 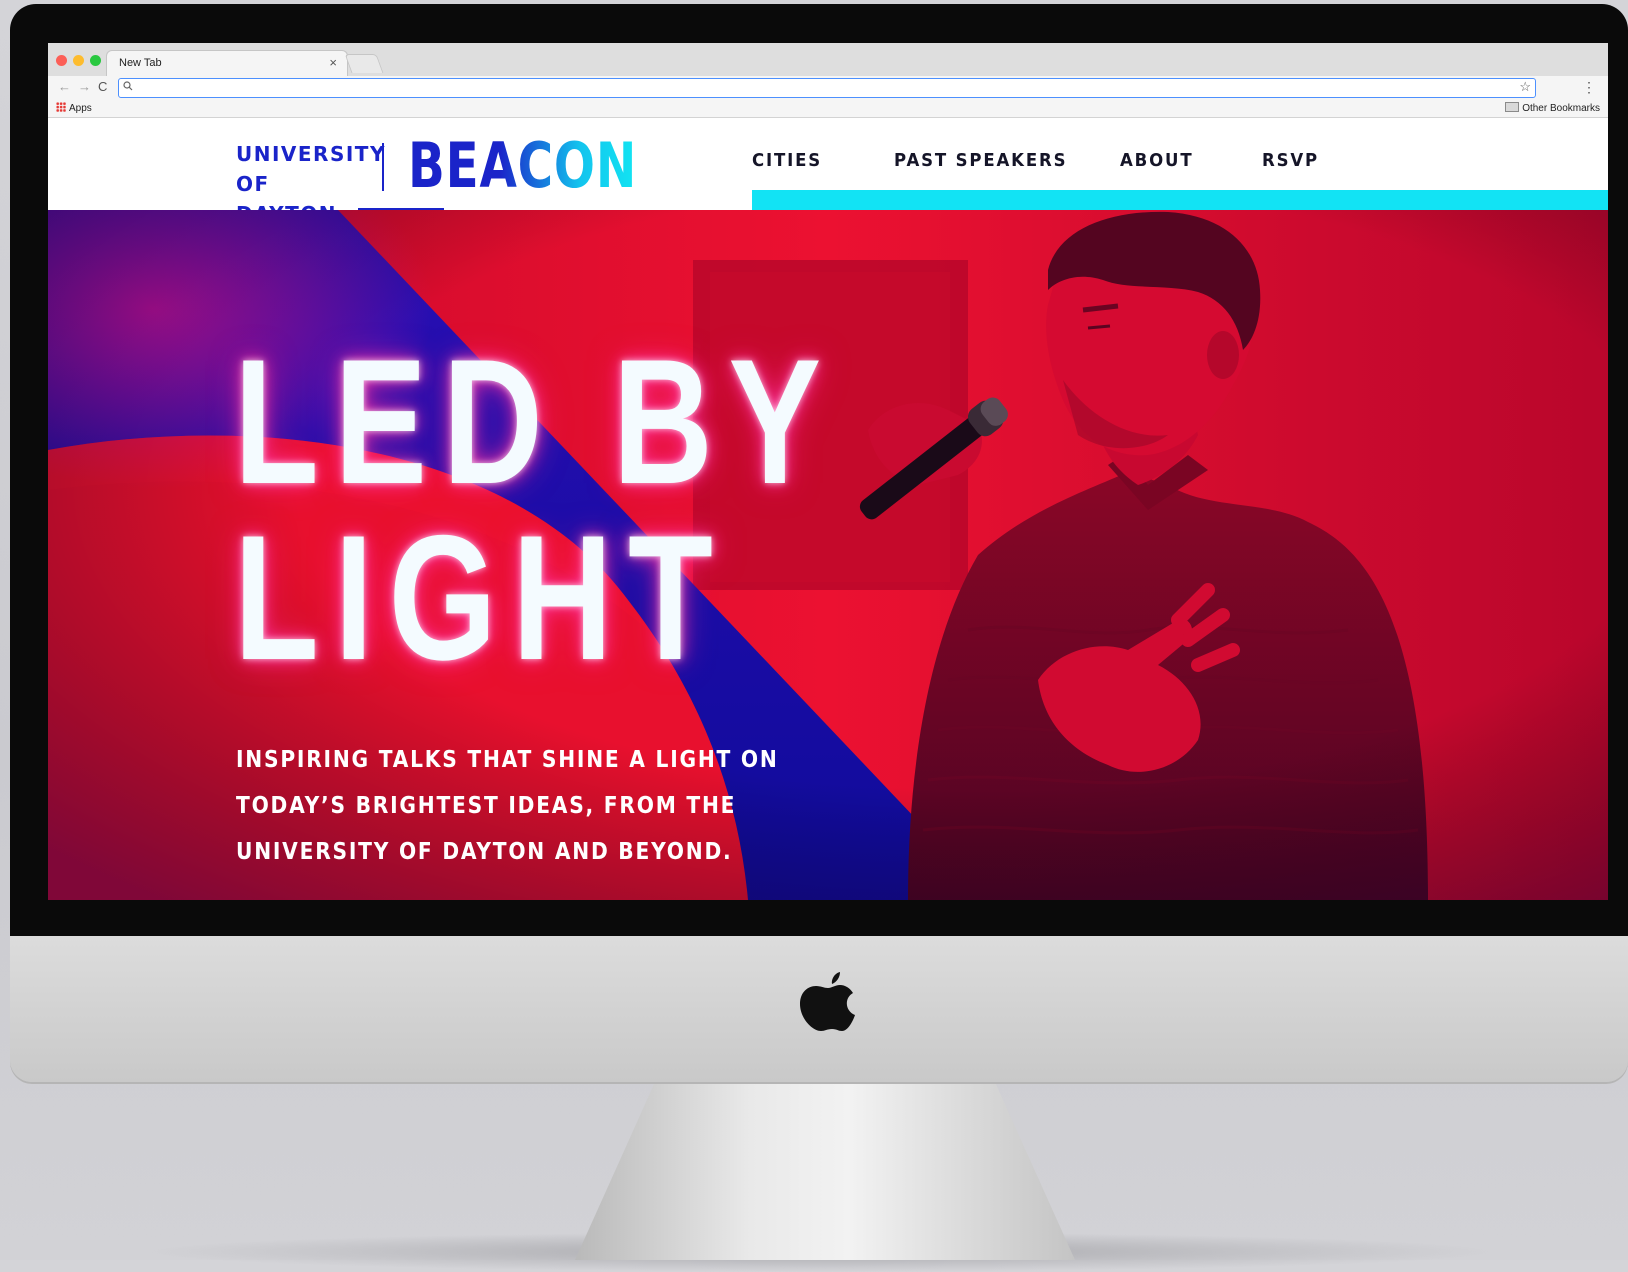 I want to click on browser-toolbar: ← → C ☆ ⋮, so click(x=828, y=88).